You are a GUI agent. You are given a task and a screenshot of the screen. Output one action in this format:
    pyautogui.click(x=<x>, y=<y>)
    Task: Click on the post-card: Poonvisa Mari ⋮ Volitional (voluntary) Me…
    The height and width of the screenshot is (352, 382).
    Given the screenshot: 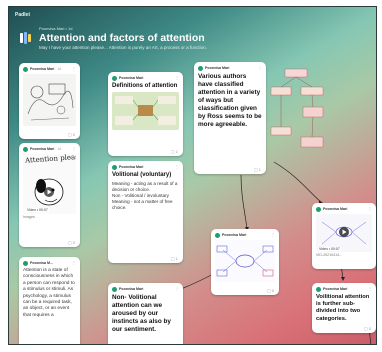 What is the action you would take?
    pyautogui.click(x=145, y=212)
    